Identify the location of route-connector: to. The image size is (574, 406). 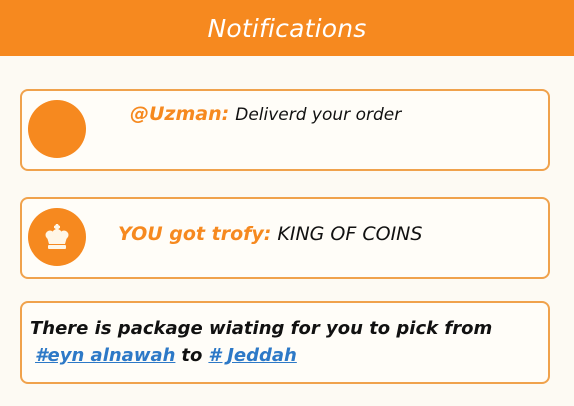
(192, 355).